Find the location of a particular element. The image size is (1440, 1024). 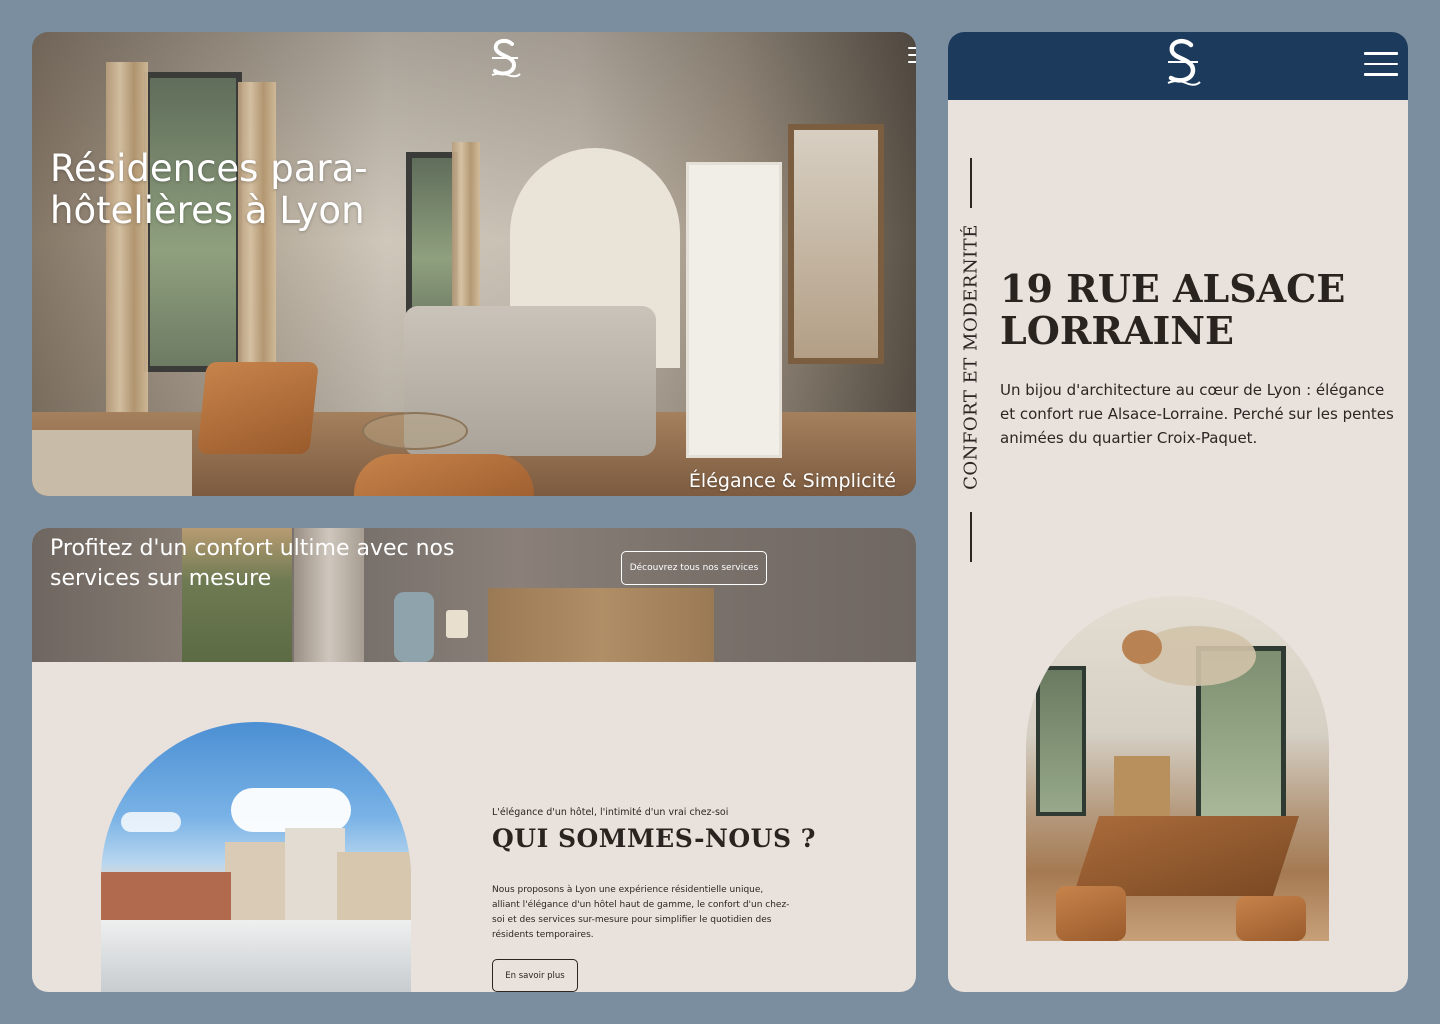

pendant-lamp-image is located at coordinates (1142, 647).